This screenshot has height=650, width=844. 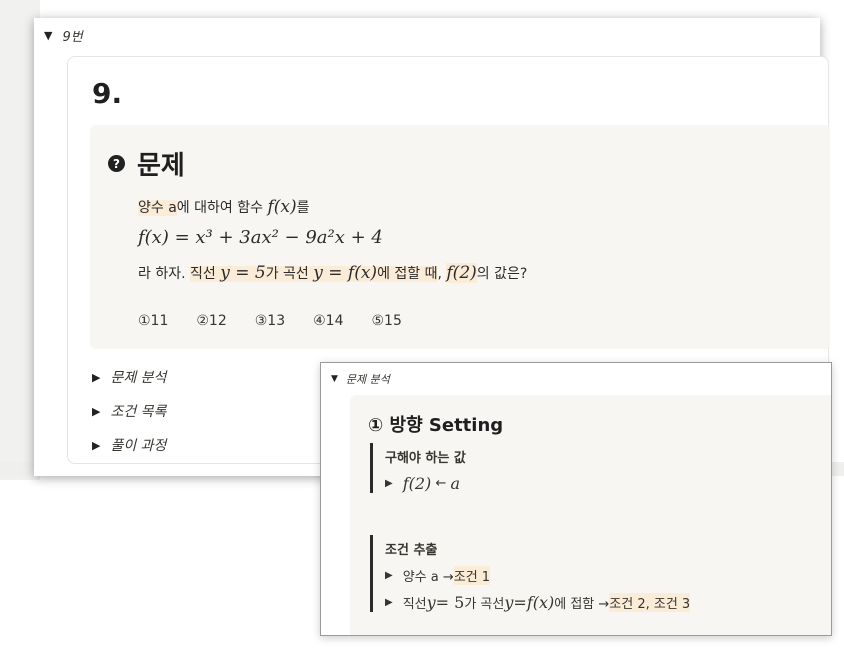 What do you see at coordinates (436, 425) in the screenshot?
I see `direction-heading: ① 방향 Setting` at bounding box center [436, 425].